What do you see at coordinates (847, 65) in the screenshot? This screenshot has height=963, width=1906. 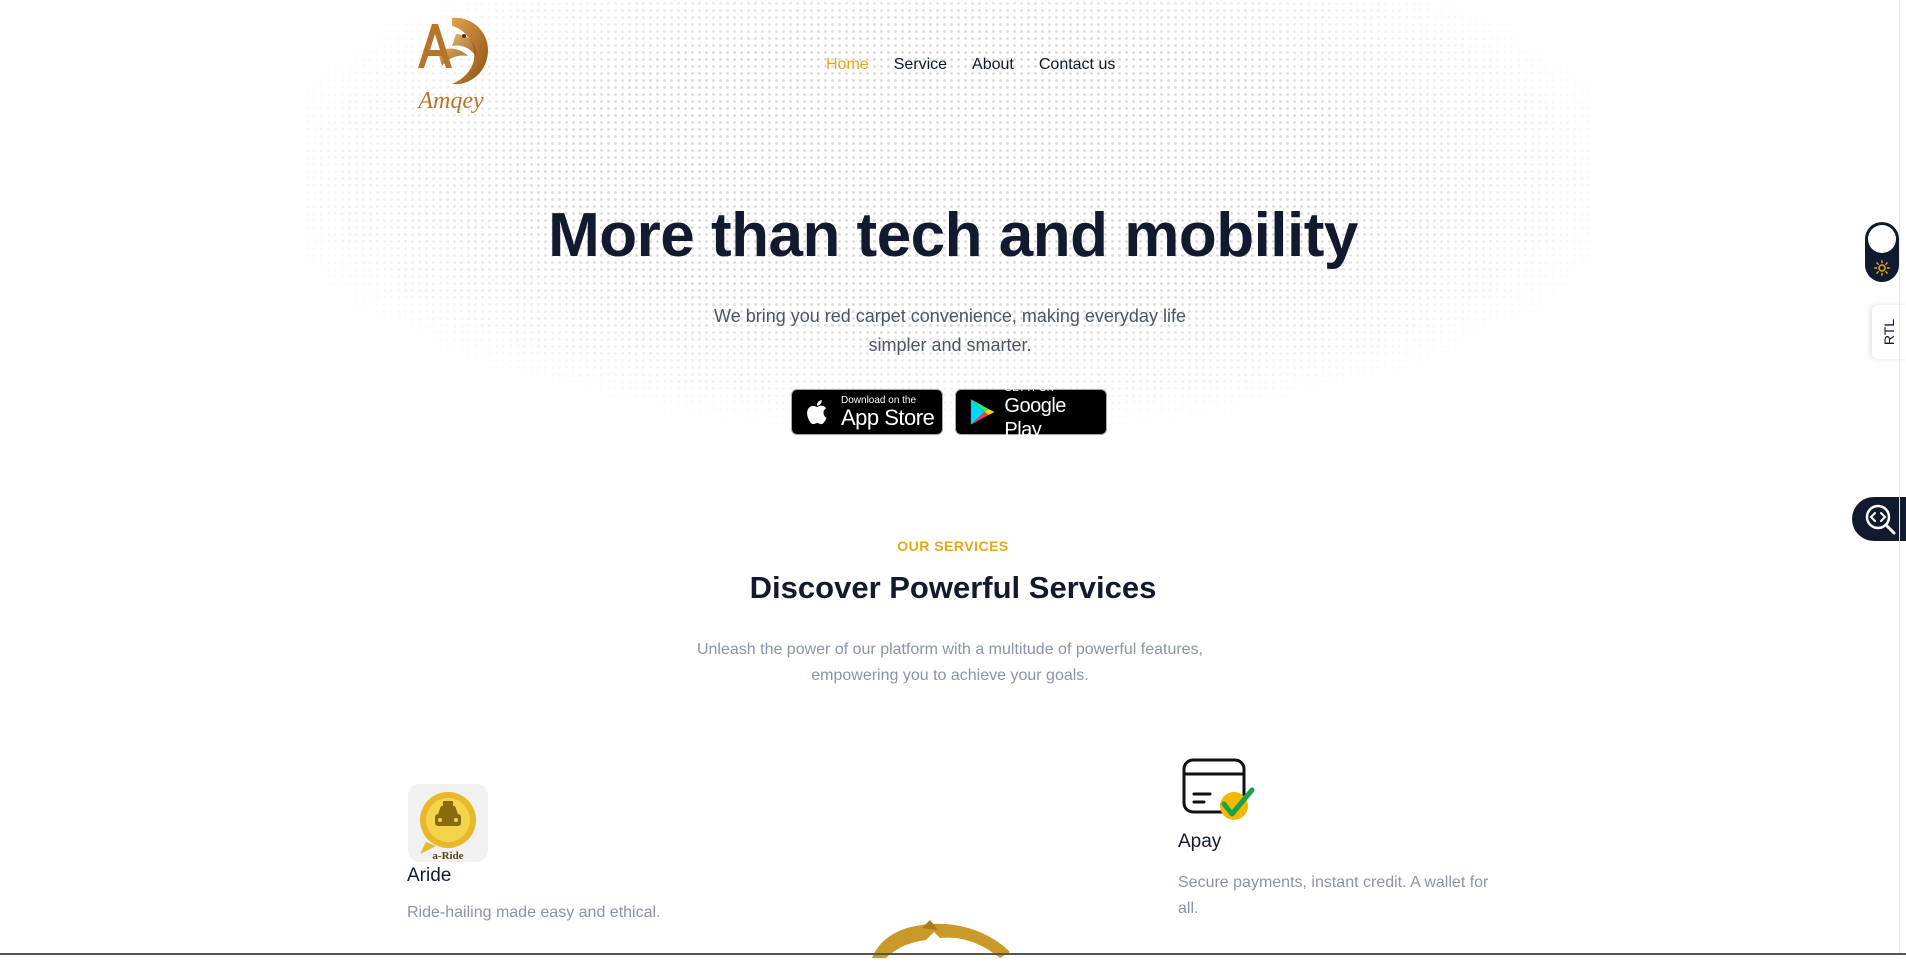 I see `nav-home: Home` at bounding box center [847, 65].